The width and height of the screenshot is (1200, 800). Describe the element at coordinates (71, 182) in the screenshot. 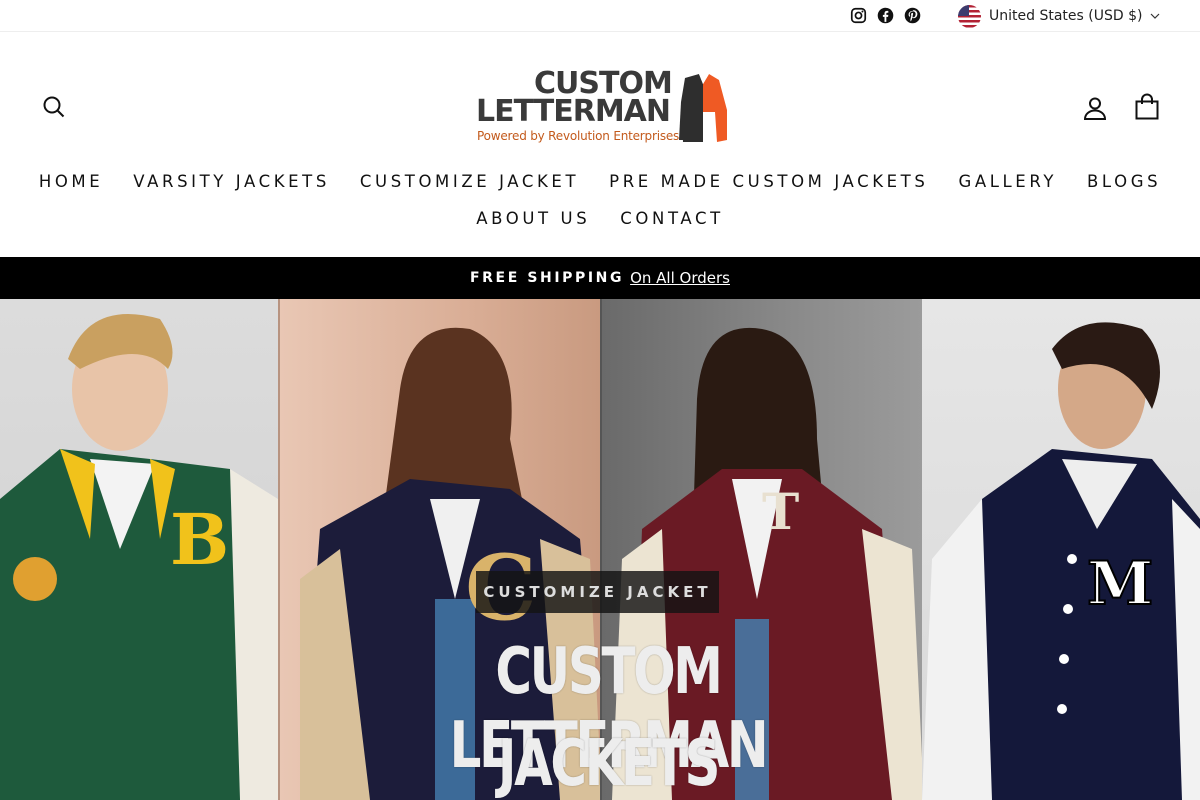

I see `nav-home: HOME` at that location.